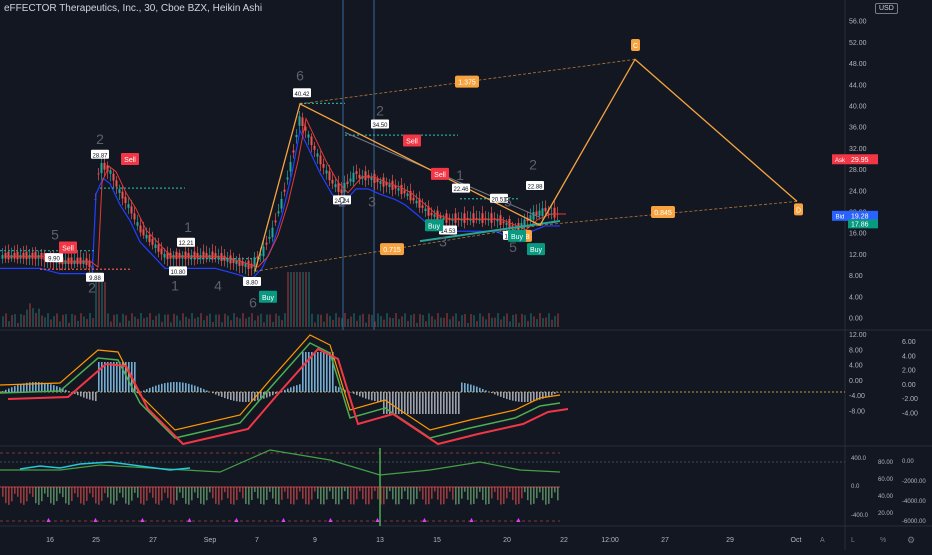  What do you see at coordinates (635, 46) in the screenshot?
I see `pattern-point-label: C` at bounding box center [635, 46].